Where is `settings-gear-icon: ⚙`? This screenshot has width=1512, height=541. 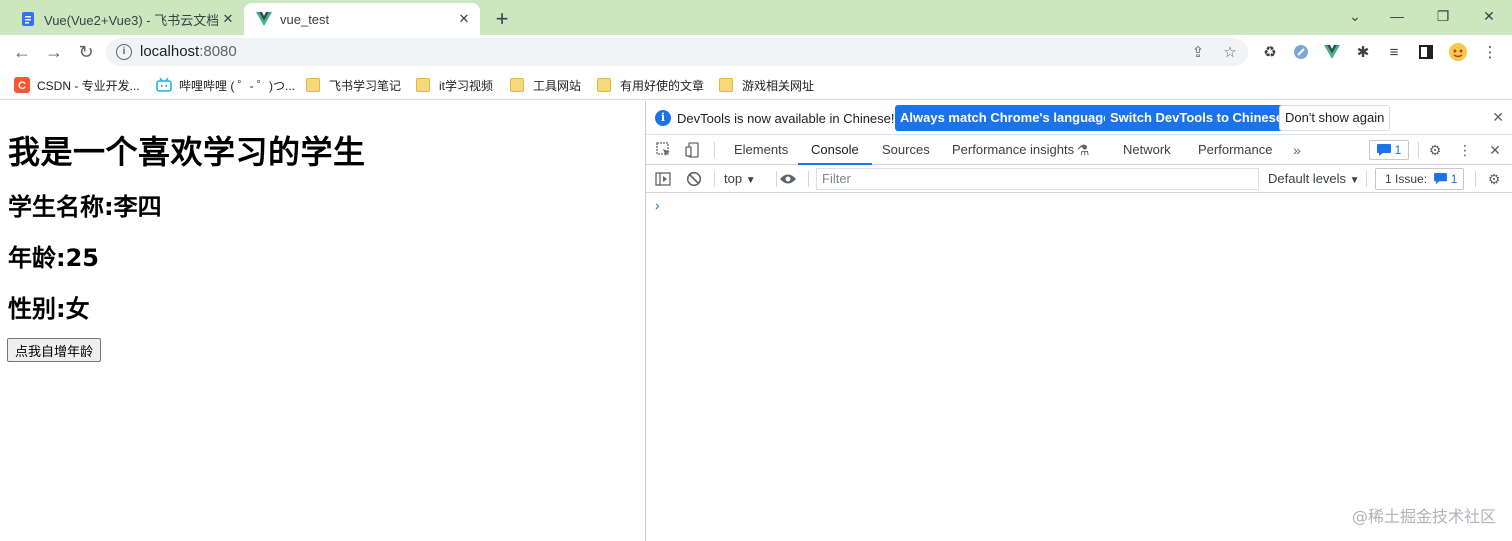
settings-gear-icon: ⚙ is located at coordinates (1435, 150).